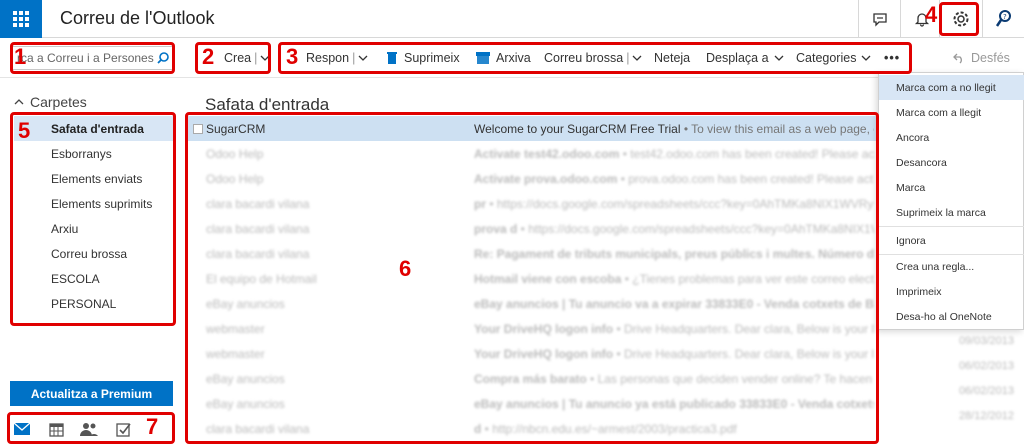 The image size is (1024, 446). Describe the element at coordinates (152, 426) in the screenshot. I see `annotation-label-7: 7` at that location.